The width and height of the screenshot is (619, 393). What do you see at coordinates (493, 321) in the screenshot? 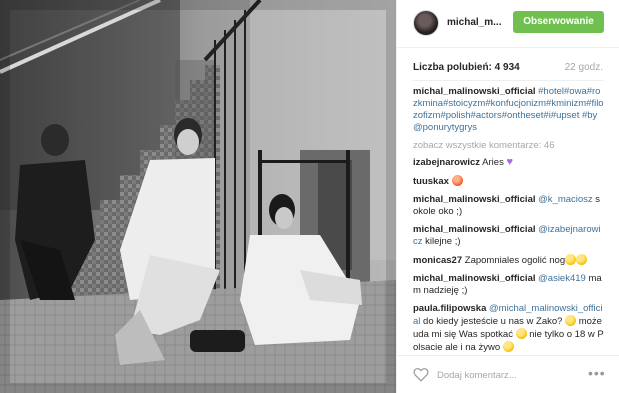
I see `comment-text: do kiedy jesteście u nas w Zako?` at bounding box center [493, 321].